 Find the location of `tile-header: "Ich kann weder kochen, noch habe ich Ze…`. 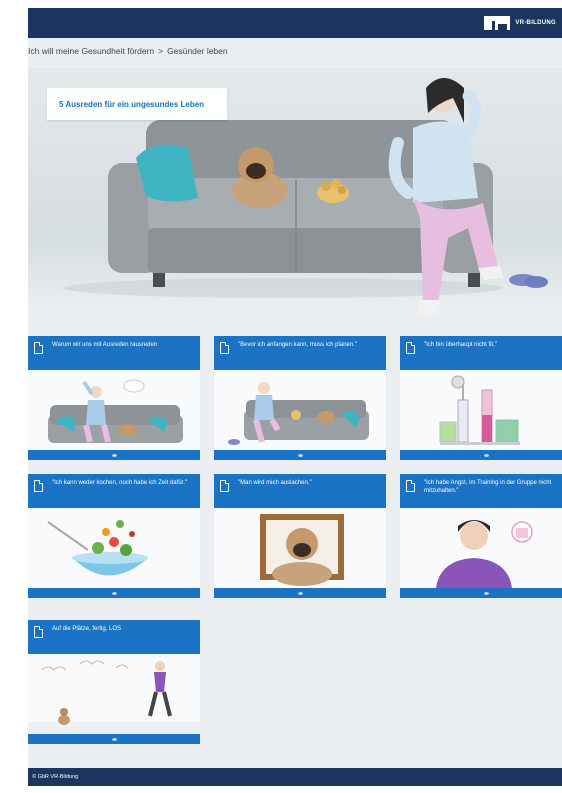

tile-header: "Ich kann weder kochen, noch habe ich Ze… is located at coordinates (114, 491).